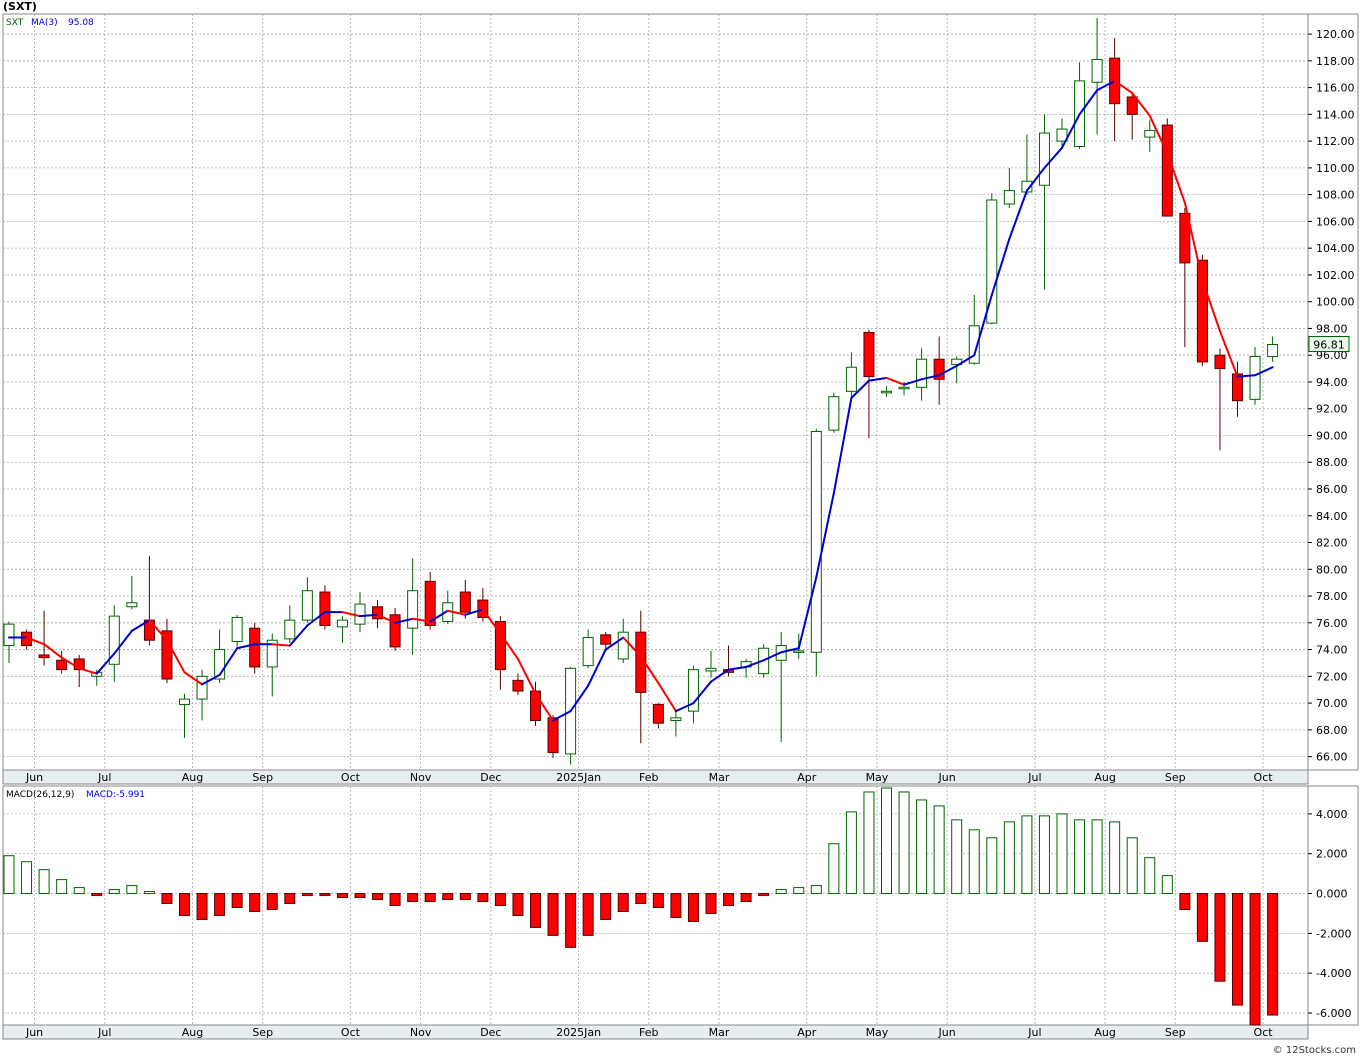 The image size is (1360, 1056). I want to click on legend-symbol: SXT, so click(15, 23).